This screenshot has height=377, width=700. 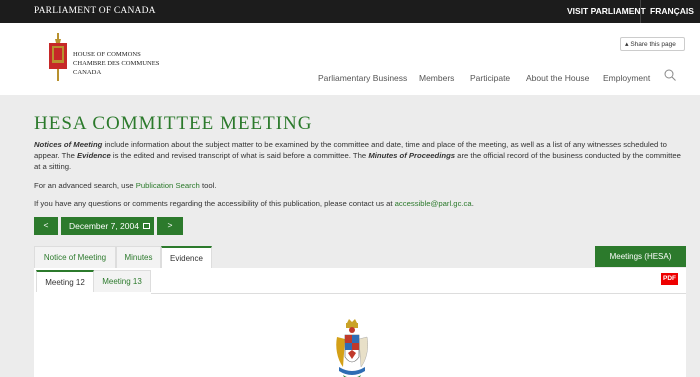 I want to click on access-suffix: ., so click(x=472, y=203).